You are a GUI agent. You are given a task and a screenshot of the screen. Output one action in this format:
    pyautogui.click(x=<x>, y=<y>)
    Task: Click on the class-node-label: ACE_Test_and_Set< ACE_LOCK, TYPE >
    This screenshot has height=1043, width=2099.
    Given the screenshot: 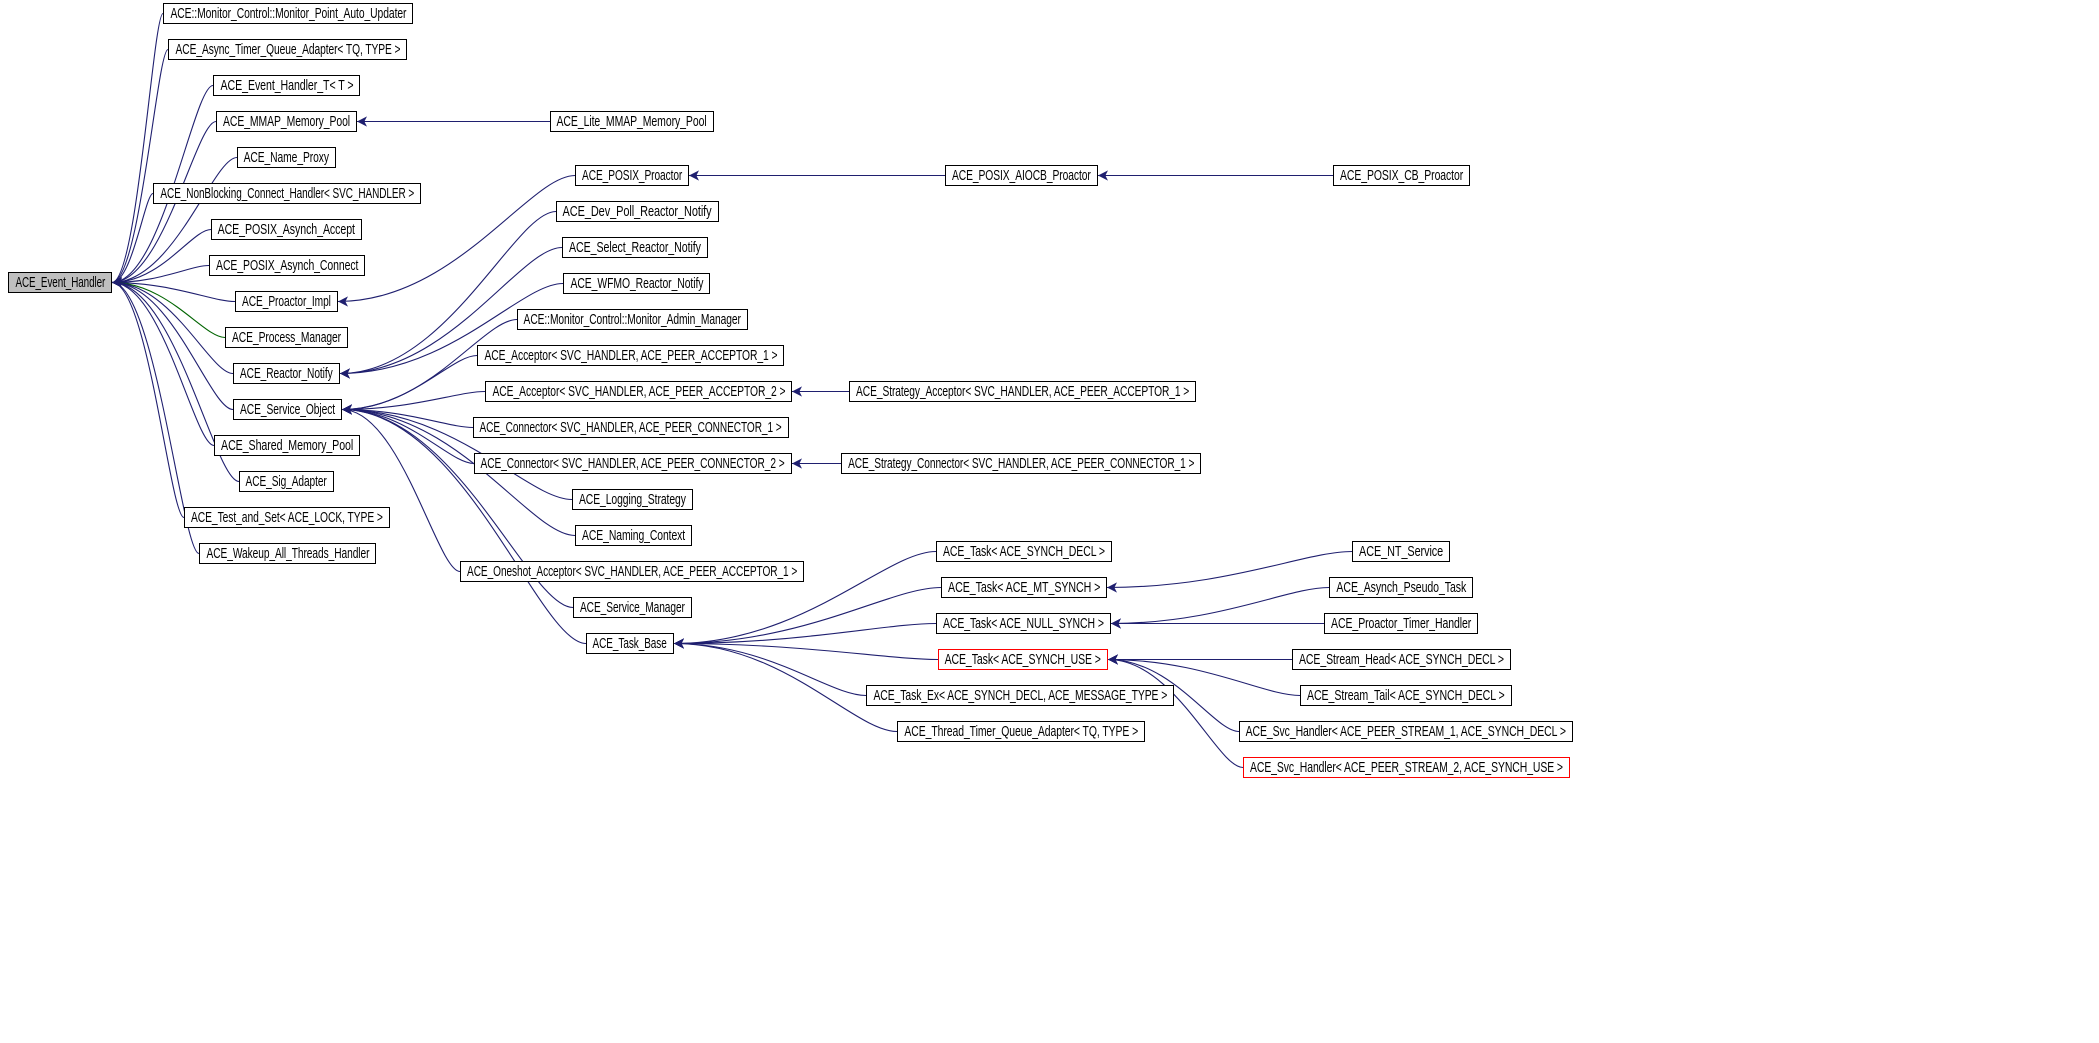 What is the action you would take?
    pyautogui.click(x=287, y=517)
    